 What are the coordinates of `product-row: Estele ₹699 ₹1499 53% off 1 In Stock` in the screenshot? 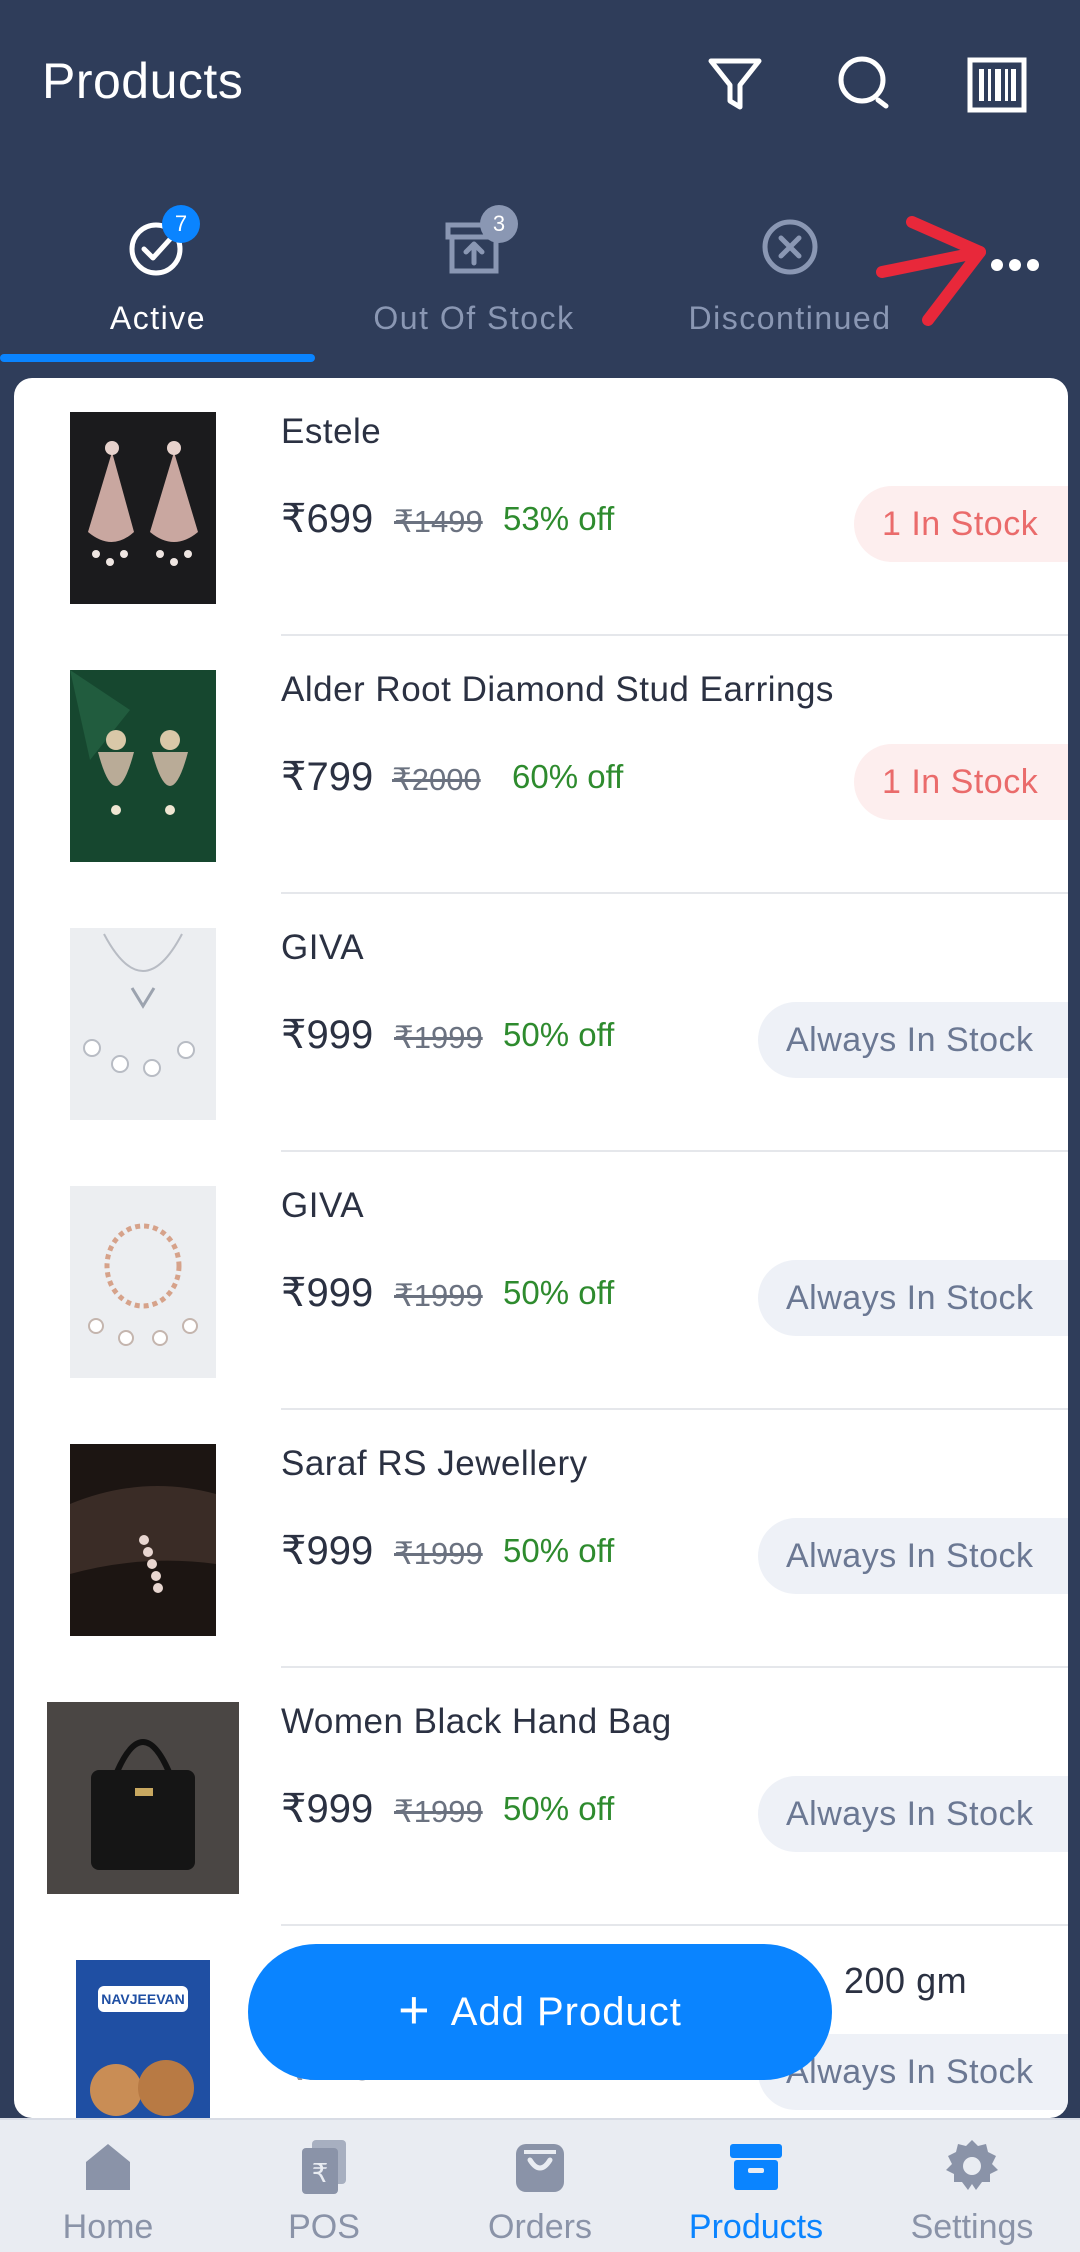 It's located at (541, 507).